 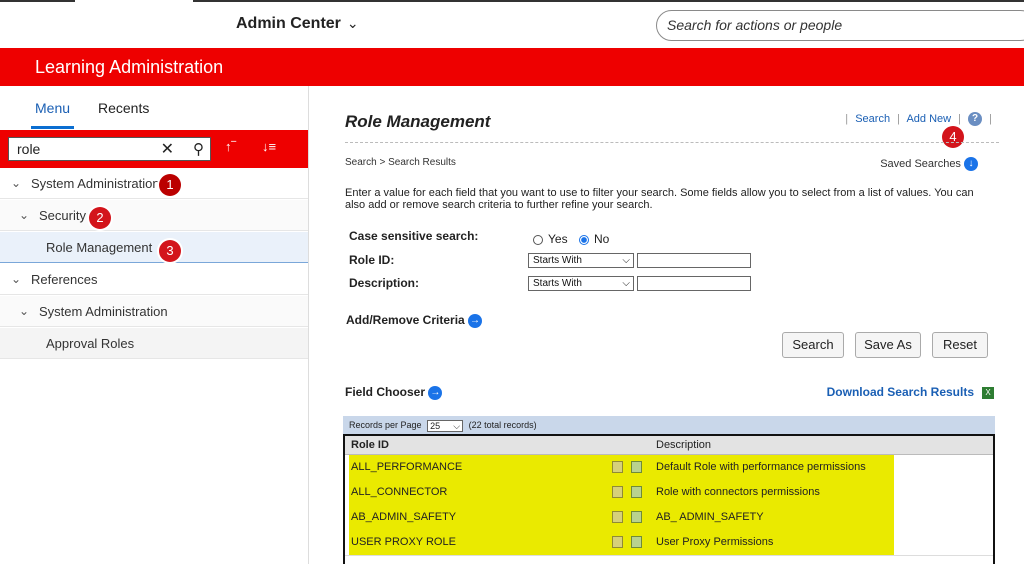 What do you see at coordinates (154, 247) in the screenshot?
I see `tree-item-role-management: Role Management` at bounding box center [154, 247].